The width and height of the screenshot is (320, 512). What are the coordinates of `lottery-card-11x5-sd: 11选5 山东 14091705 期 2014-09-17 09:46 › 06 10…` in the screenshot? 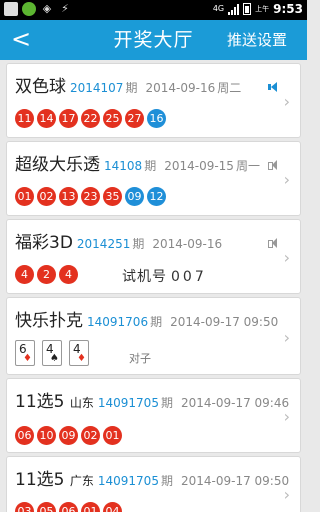 It's located at (153, 415).